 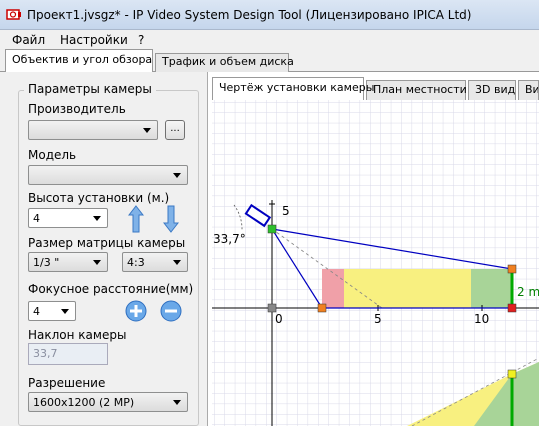 I want to click on manufacturer-select, so click(x=93, y=130).